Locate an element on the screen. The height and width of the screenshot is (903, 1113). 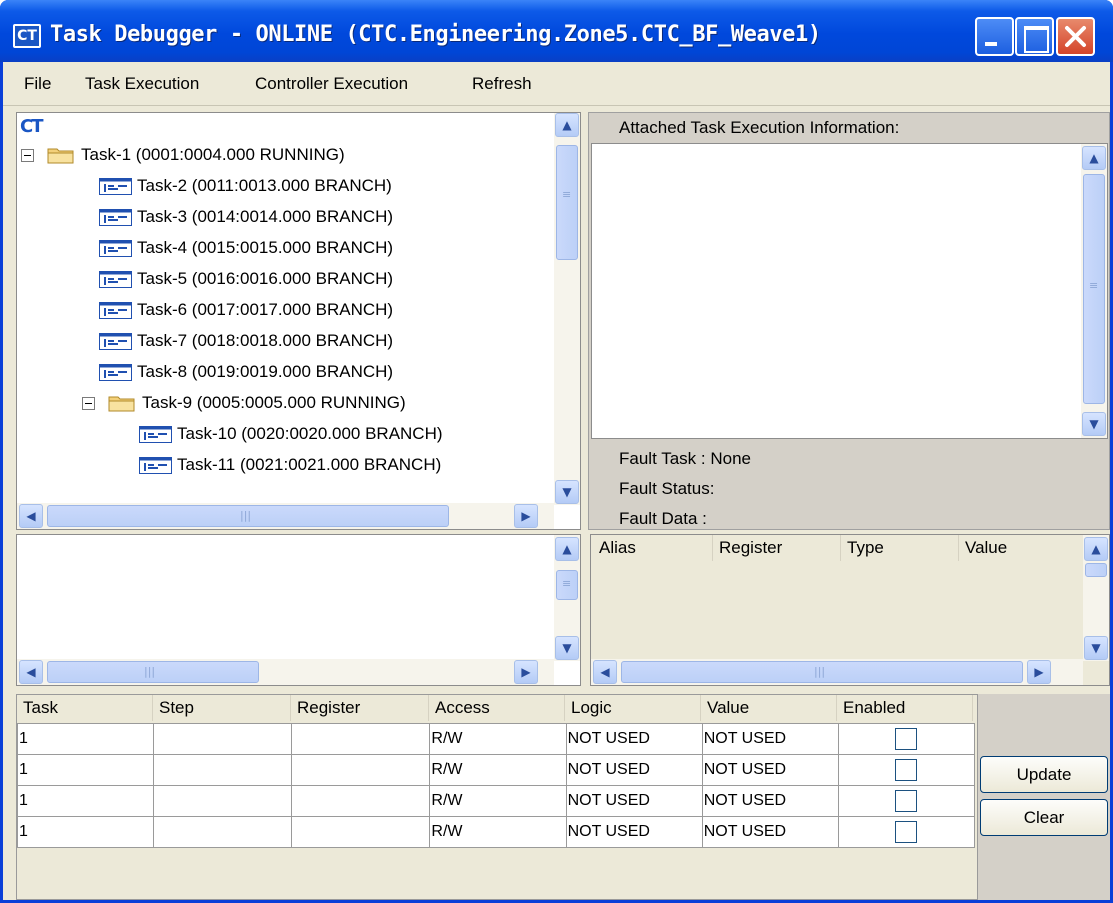
detail-horizontal-scrollbar: ◀ ||| ▶ is located at coordinates (285, 672).